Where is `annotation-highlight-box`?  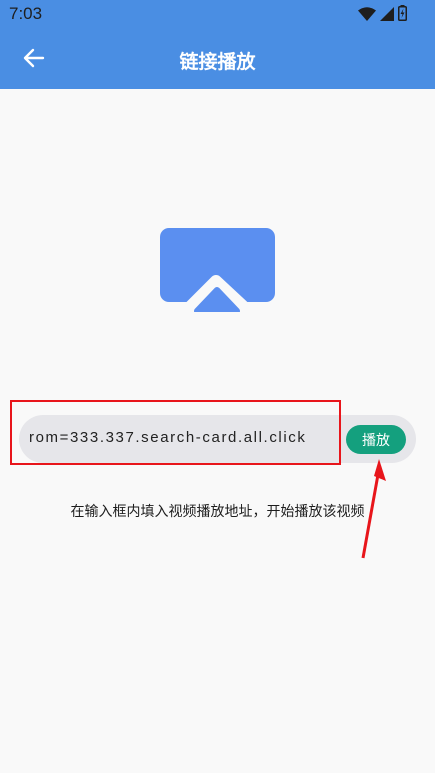 annotation-highlight-box is located at coordinates (175, 432).